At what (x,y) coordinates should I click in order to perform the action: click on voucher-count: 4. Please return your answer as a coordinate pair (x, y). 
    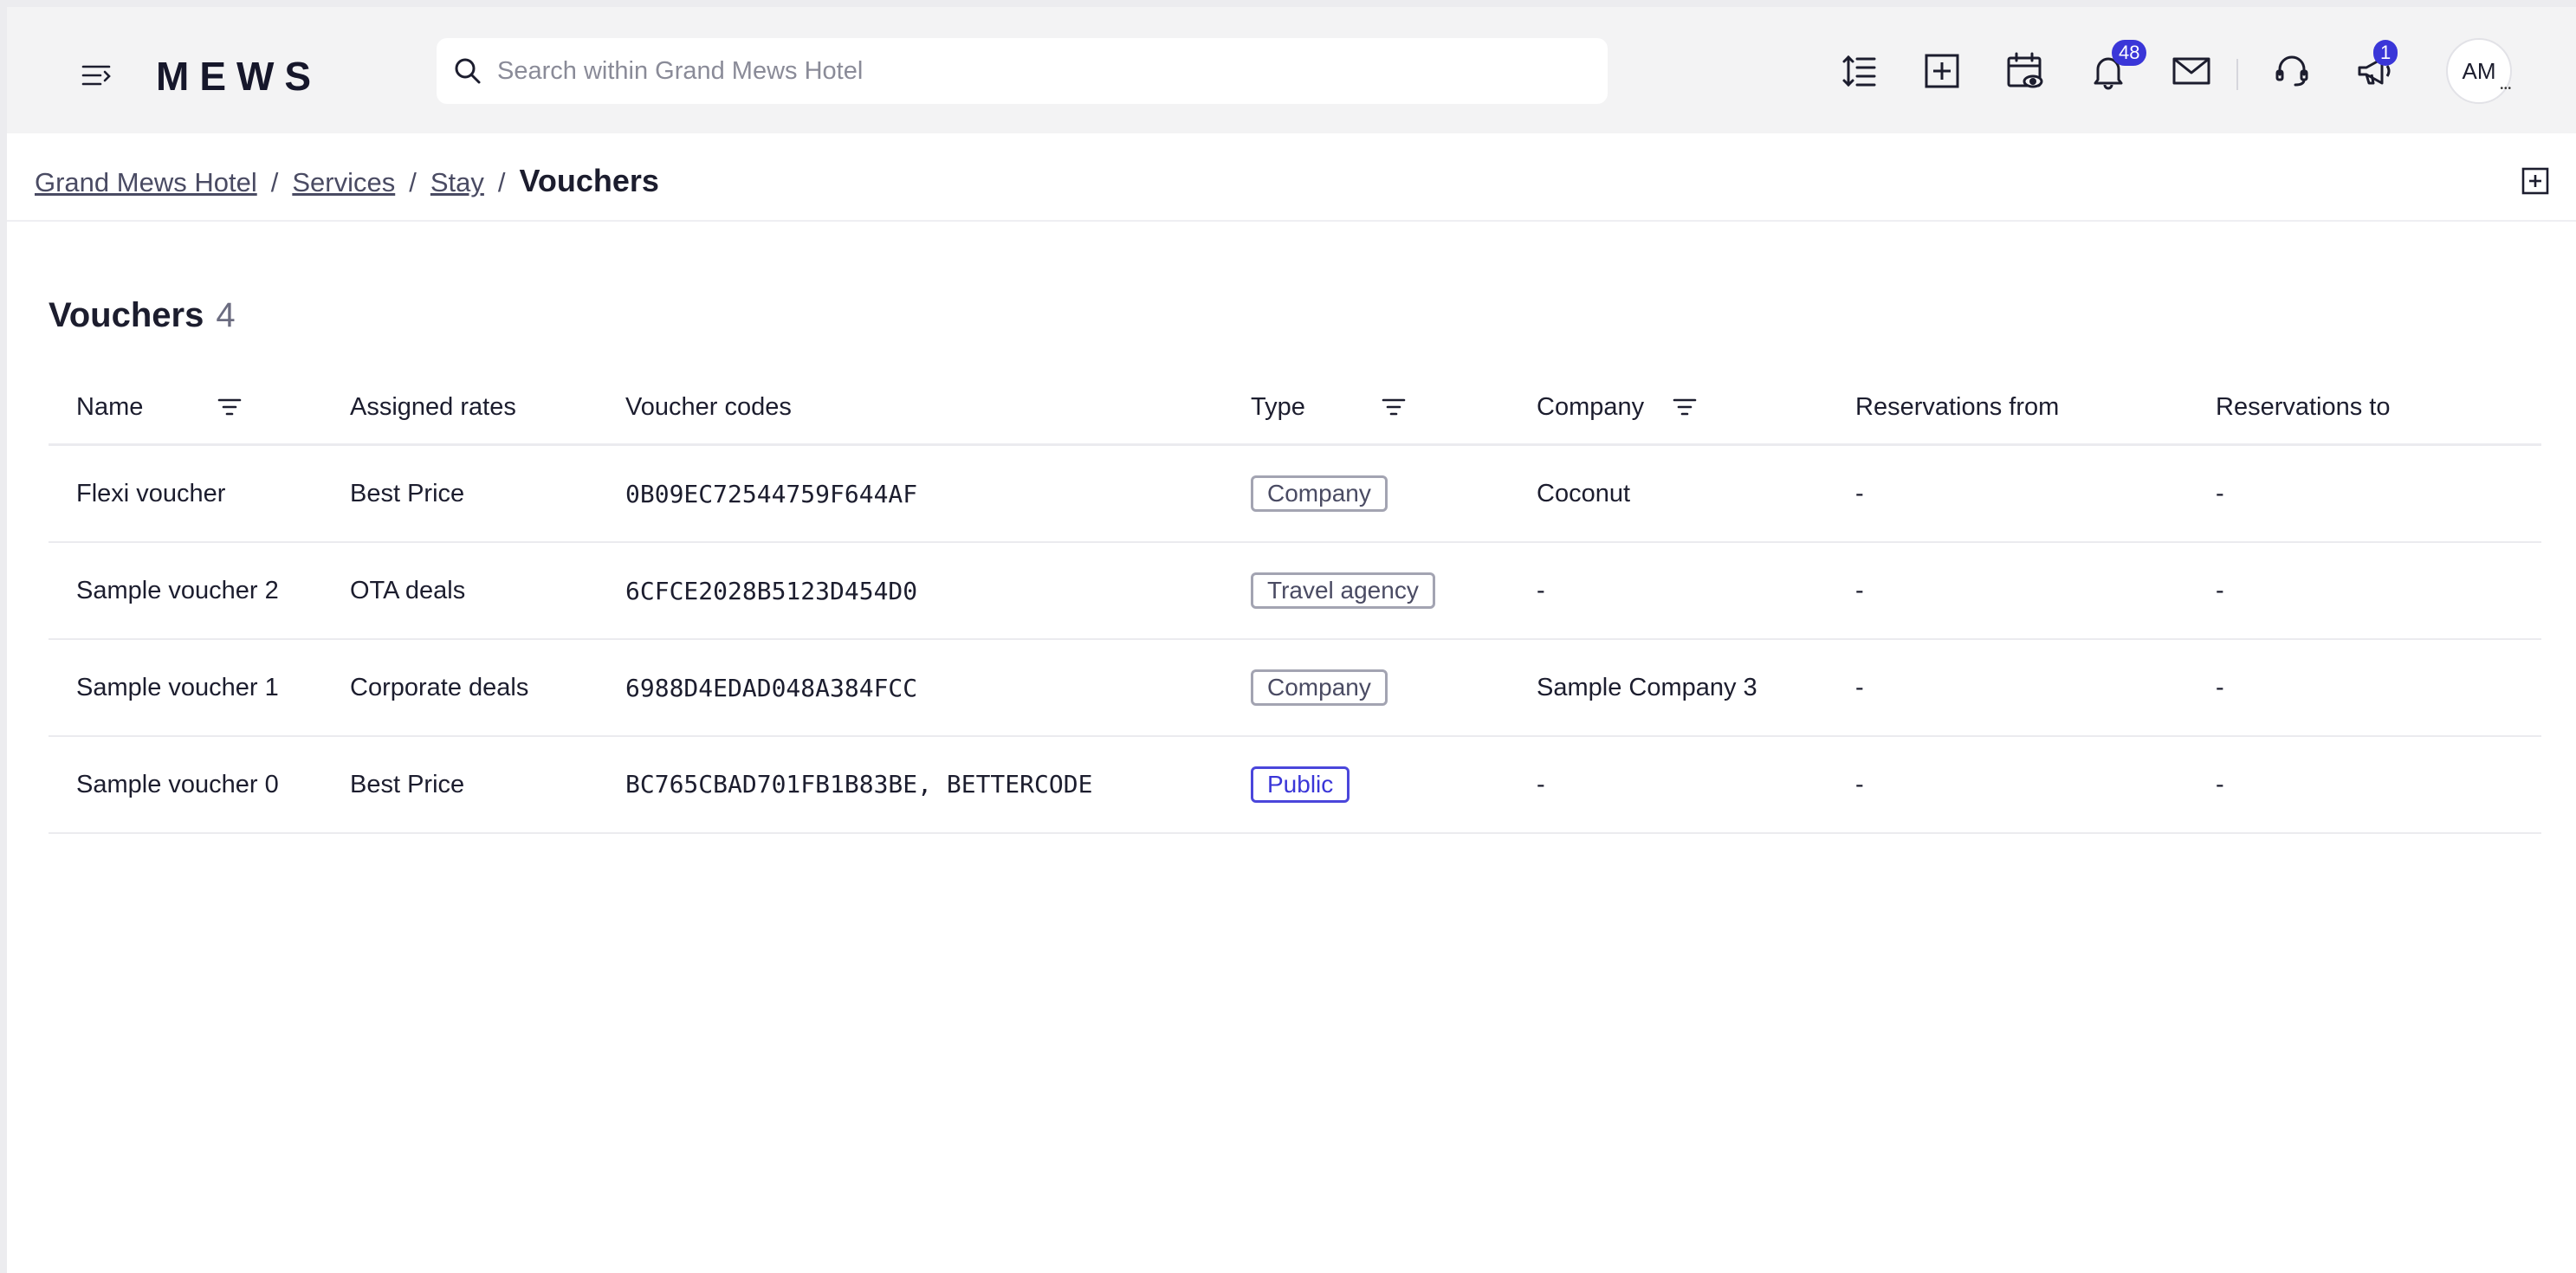
    Looking at the image, I should click on (226, 315).